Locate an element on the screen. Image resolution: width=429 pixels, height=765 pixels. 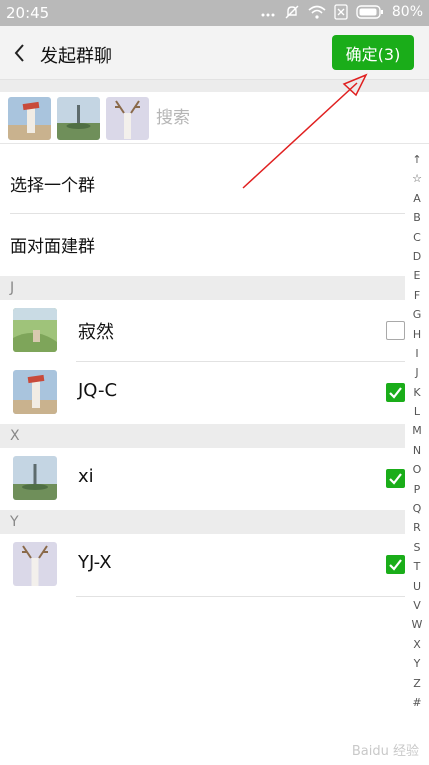
back-arrow-icon is located at coordinates (20, 53).